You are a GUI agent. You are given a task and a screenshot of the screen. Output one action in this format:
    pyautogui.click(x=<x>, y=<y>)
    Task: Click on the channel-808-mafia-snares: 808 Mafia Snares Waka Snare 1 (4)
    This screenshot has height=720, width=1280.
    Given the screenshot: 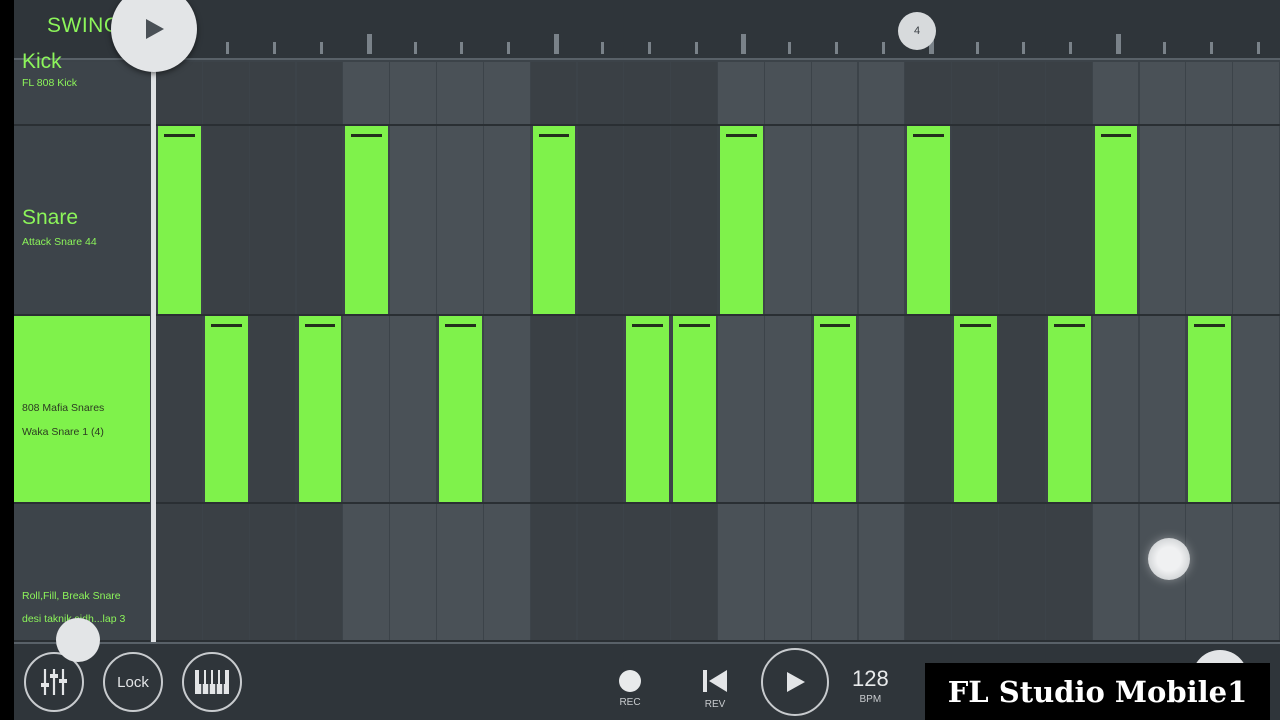 What is the action you would take?
    pyautogui.click(x=82, y=410)
    